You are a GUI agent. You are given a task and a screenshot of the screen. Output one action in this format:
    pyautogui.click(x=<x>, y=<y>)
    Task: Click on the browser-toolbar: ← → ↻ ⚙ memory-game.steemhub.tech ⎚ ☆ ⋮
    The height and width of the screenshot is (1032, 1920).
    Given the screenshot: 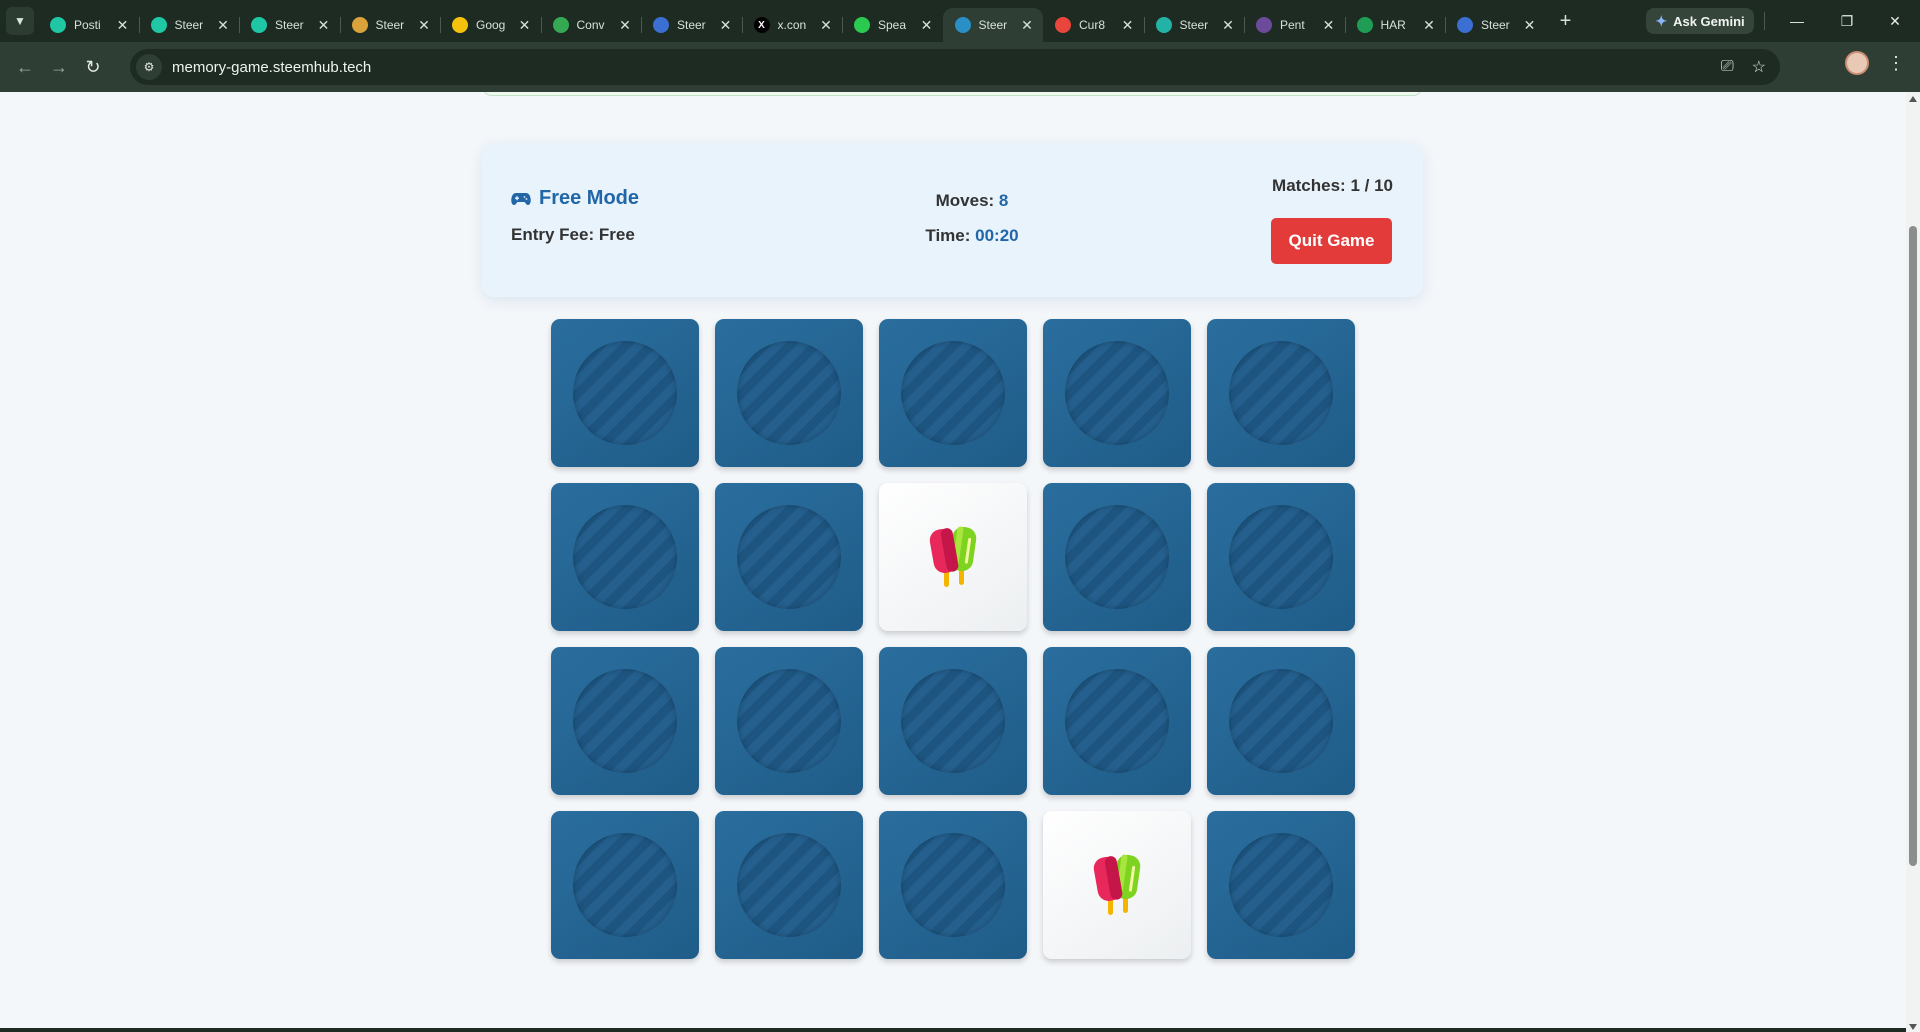 What is the action you would take?
    pyautogui.click(x=960, y=67)
    